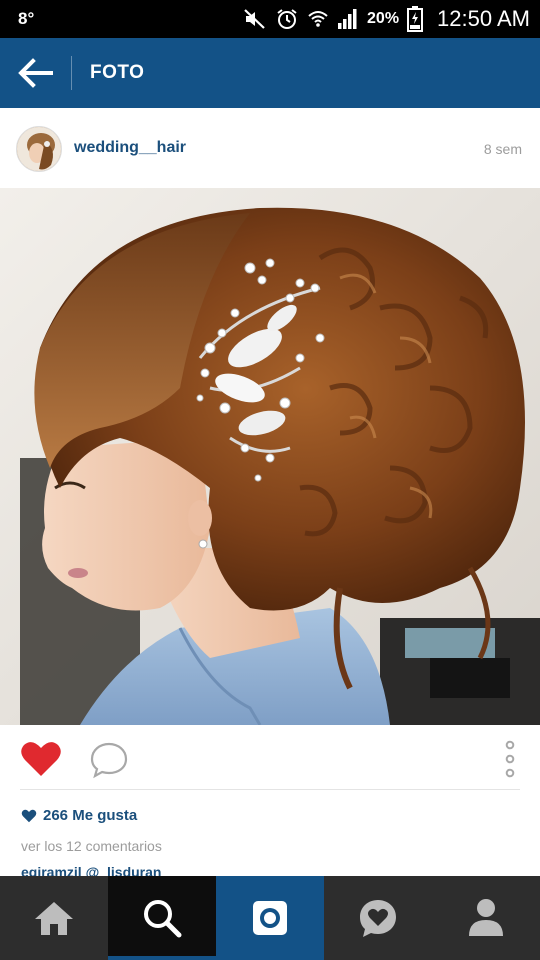 The width and height of the screenshot is (540, 960). I want to click on status-bar: 8° 20% 12:50 AM, so click(270, 19).